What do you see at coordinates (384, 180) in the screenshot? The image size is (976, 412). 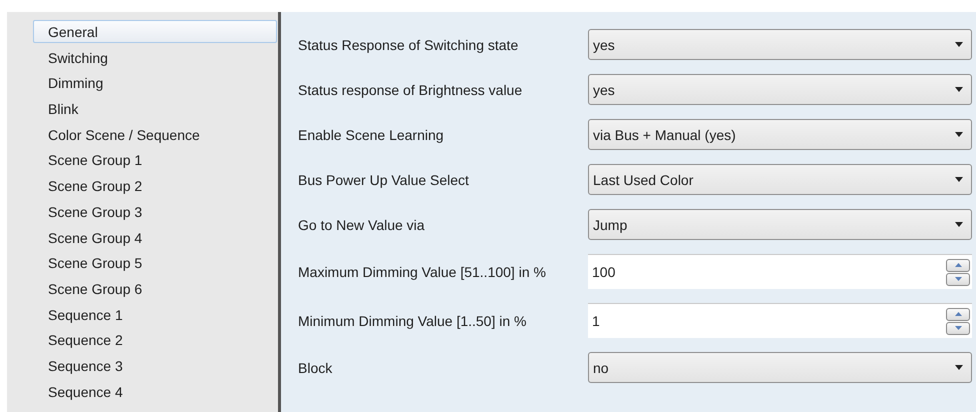 I see `parameter-label: Bus Power Up Value Select` at bounding box center [384, 180].